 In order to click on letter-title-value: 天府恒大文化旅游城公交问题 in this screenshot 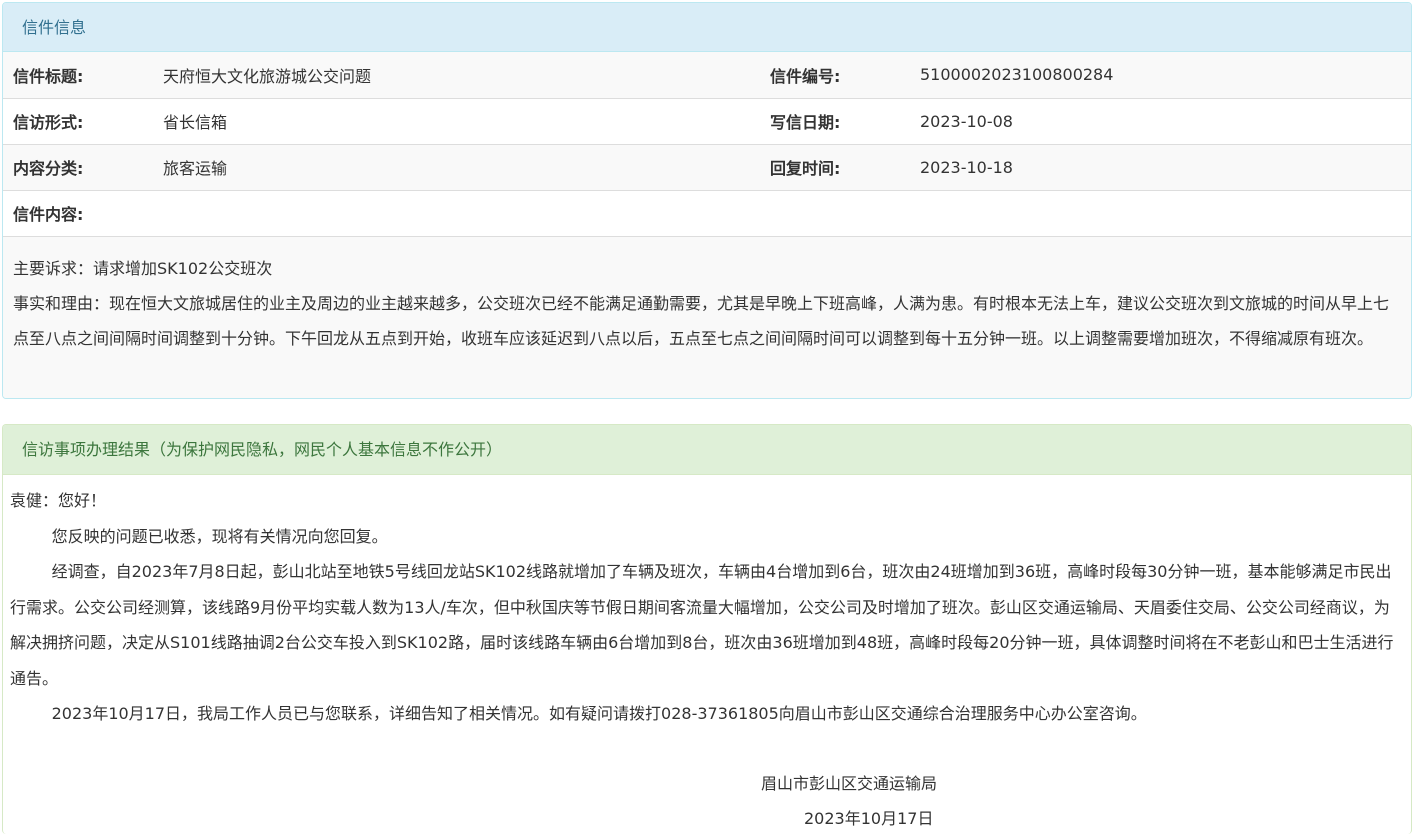, I will do `click(456, 75)`.